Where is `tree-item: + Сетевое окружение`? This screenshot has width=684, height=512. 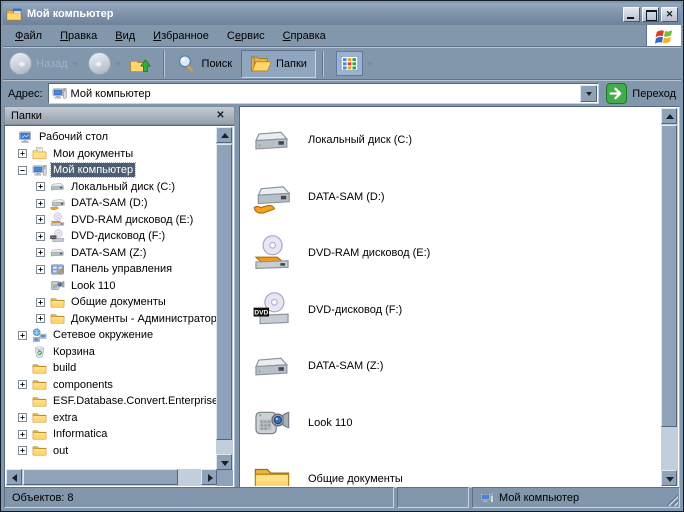 tree-item: + Сетевое окружение is located at coordinates (111, 335).